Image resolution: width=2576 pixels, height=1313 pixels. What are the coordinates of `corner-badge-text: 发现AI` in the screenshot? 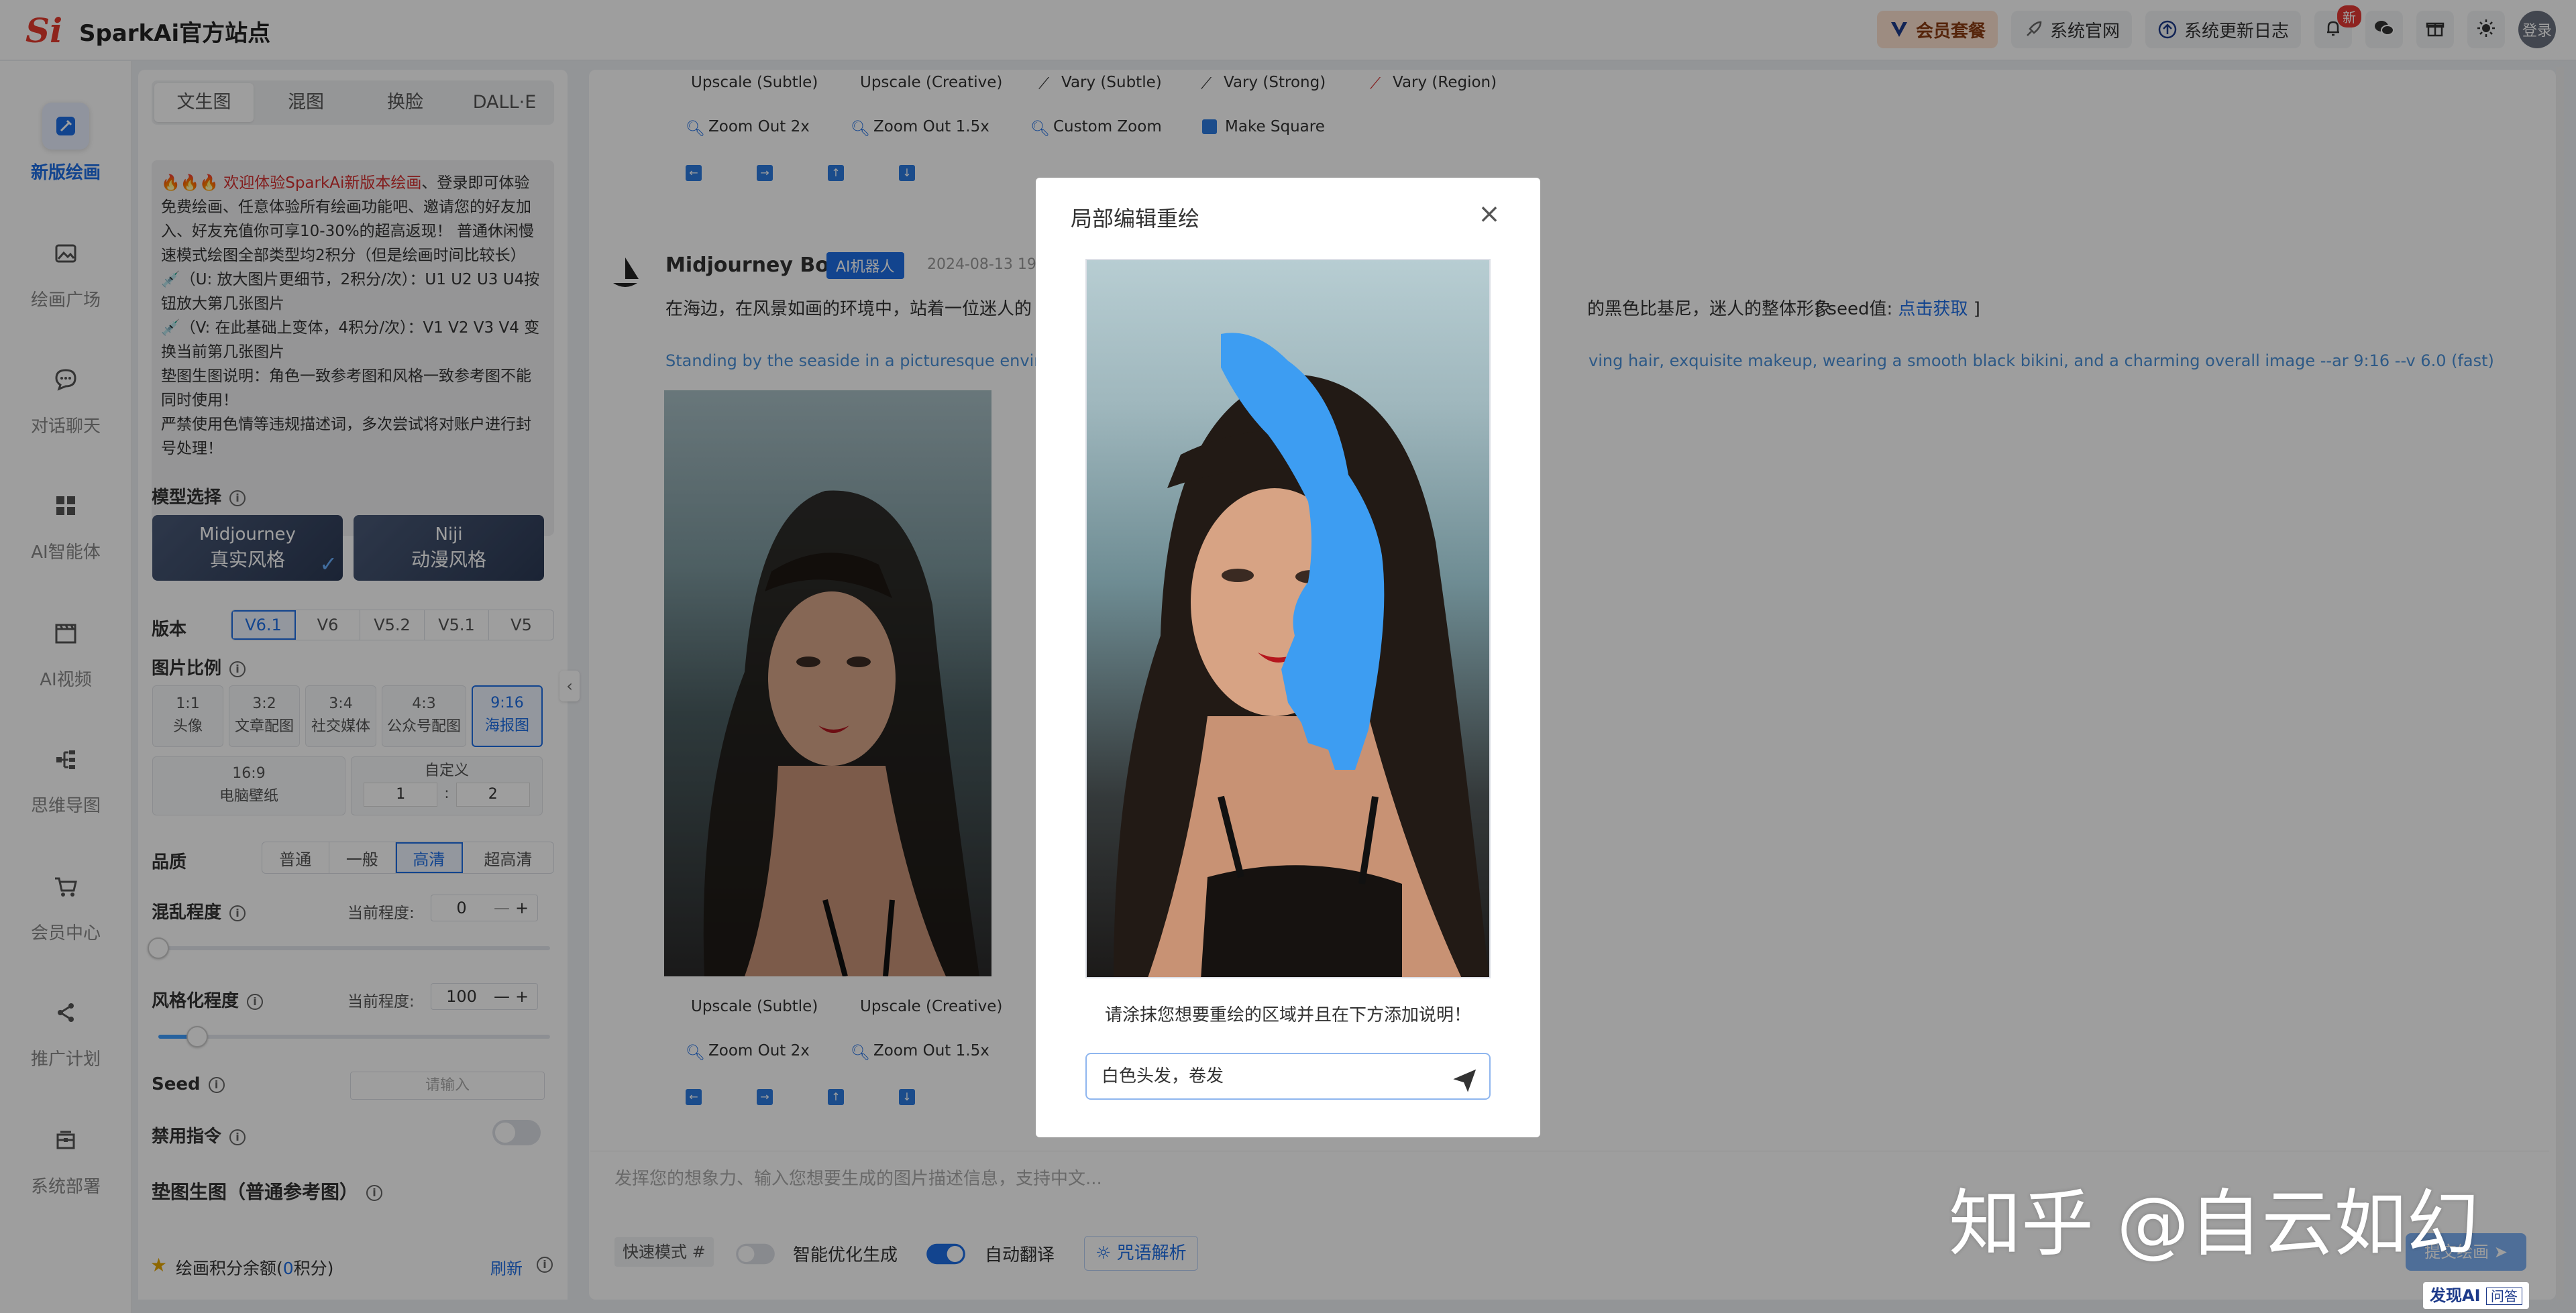 It's located at (2455, 1295).